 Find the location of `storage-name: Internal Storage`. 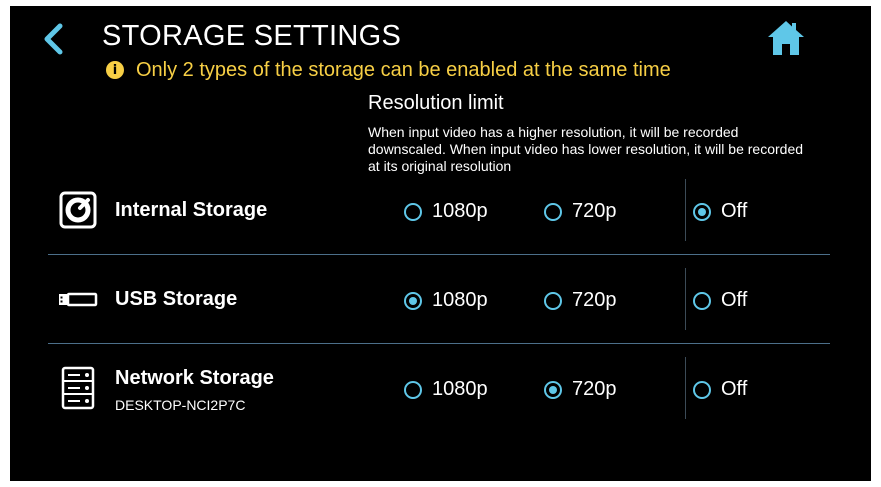

storage-name: Internal Storage is located at coordinates (191, 210).